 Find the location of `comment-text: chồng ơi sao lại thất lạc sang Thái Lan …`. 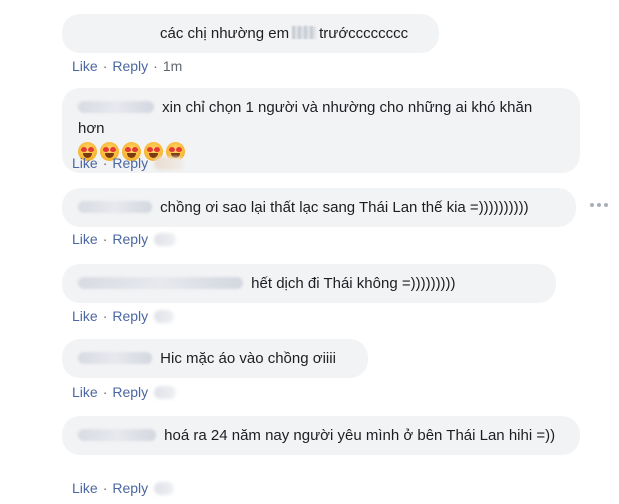

comment-text: chồng ơi sao lại thất lạc sang Thái Lan … is located at coordinates (344, 207).